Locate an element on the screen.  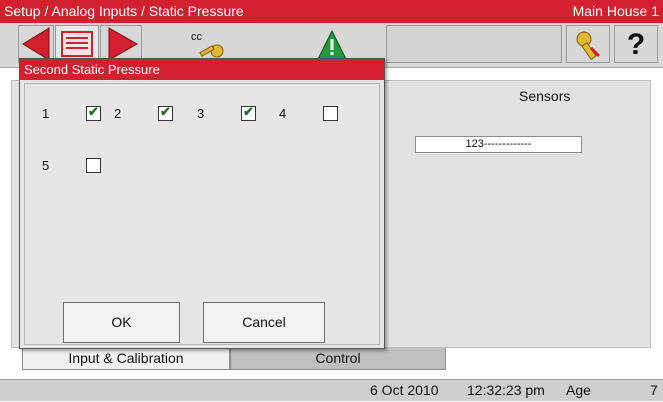
sensor-value-field: 123------------- is located at coordinates (498, 144).